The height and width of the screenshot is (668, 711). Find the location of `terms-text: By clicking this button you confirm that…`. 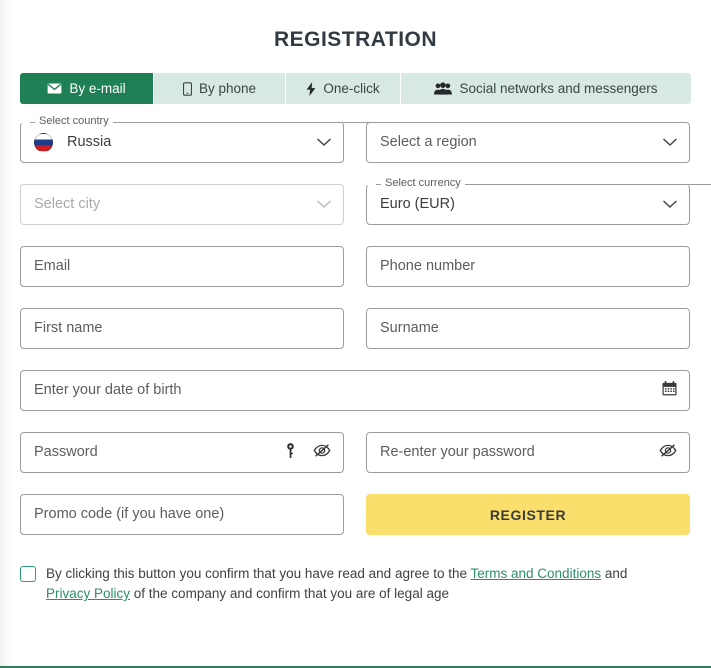

terms-text: By clicking this button you confirm that… is located at coordinates (357, 584).